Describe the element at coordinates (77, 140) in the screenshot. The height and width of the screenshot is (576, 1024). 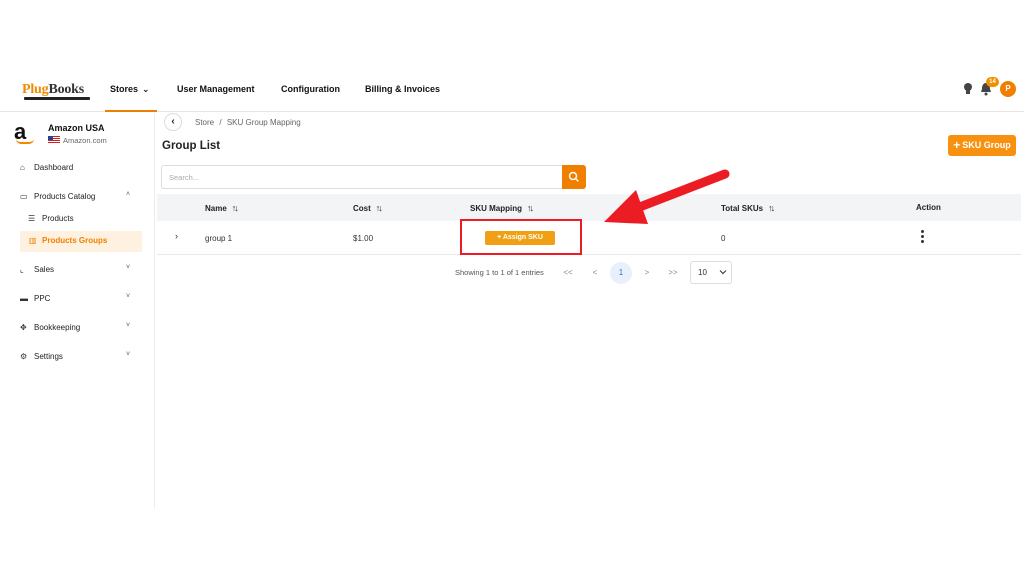
I see `store-marketplace: Amazon.com` at that location.